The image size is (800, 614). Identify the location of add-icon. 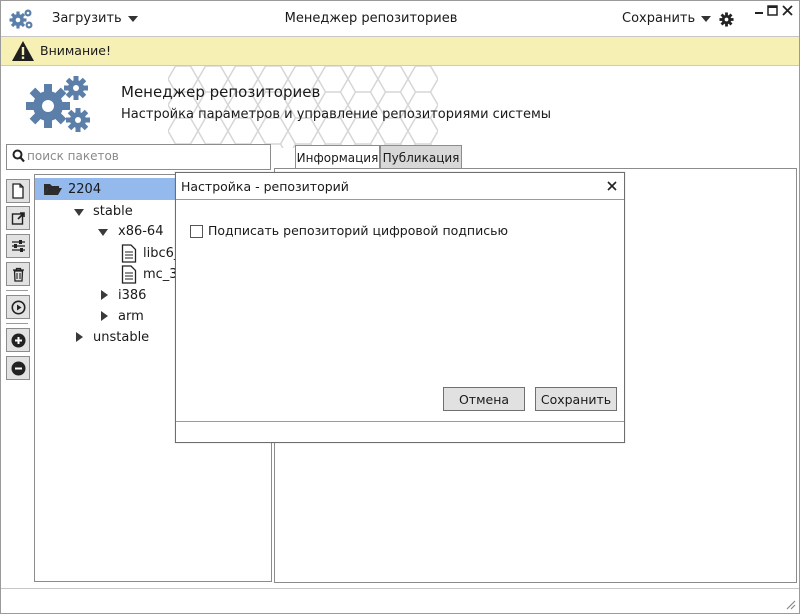
(18, 340).